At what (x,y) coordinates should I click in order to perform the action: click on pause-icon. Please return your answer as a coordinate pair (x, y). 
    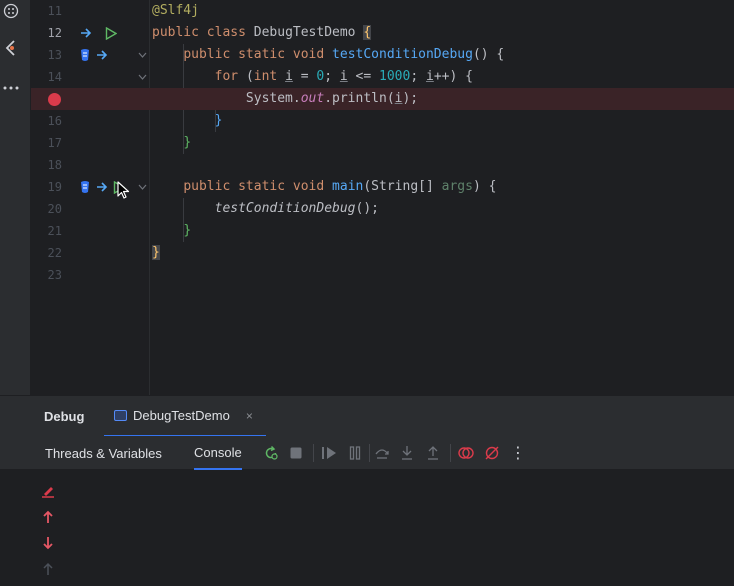
    Looking at the image, I should click on (355, 453).